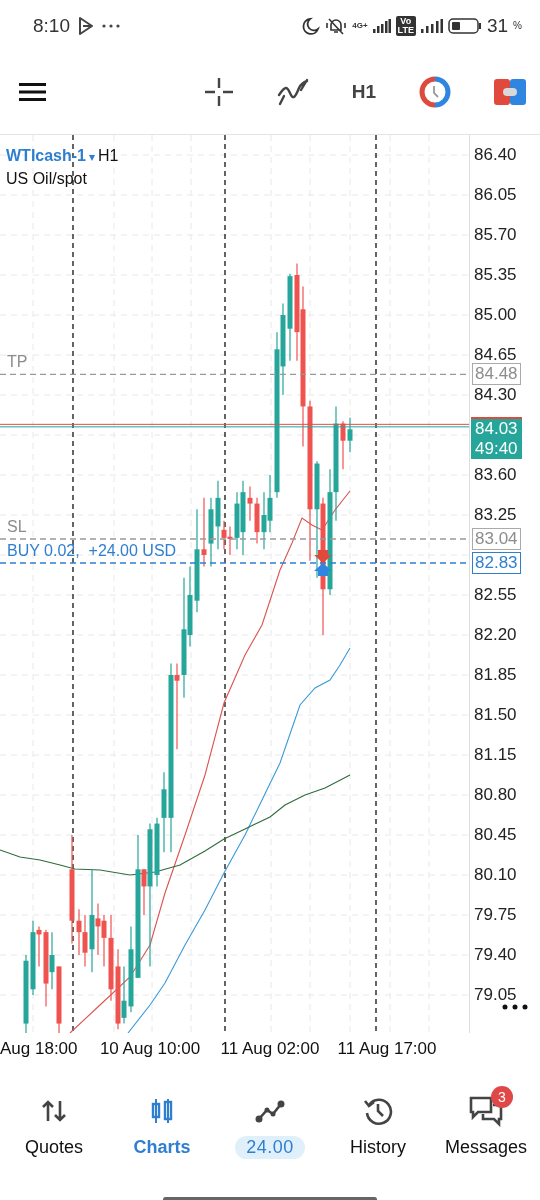  What do you see at coordinates (39, 1049) in the screenshot?
I see `time-label: Aug 18:00` at bounding box center [39, 1049].